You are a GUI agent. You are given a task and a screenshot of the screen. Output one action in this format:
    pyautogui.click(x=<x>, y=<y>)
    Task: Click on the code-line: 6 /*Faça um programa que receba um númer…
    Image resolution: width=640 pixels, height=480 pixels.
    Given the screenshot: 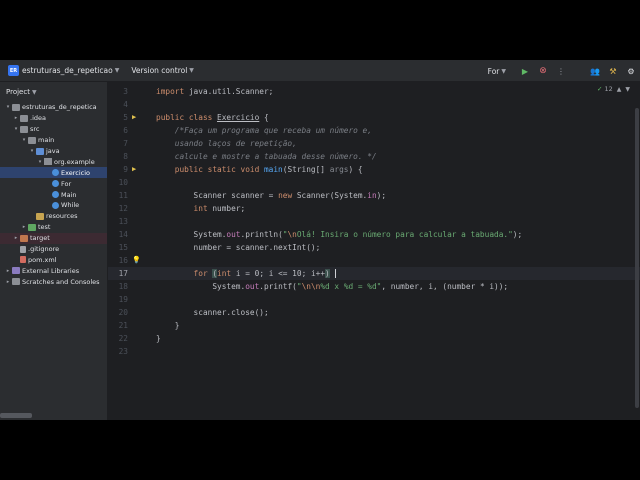 What is the action you would take?
    pyautogui.click(x=374, y=130)
    